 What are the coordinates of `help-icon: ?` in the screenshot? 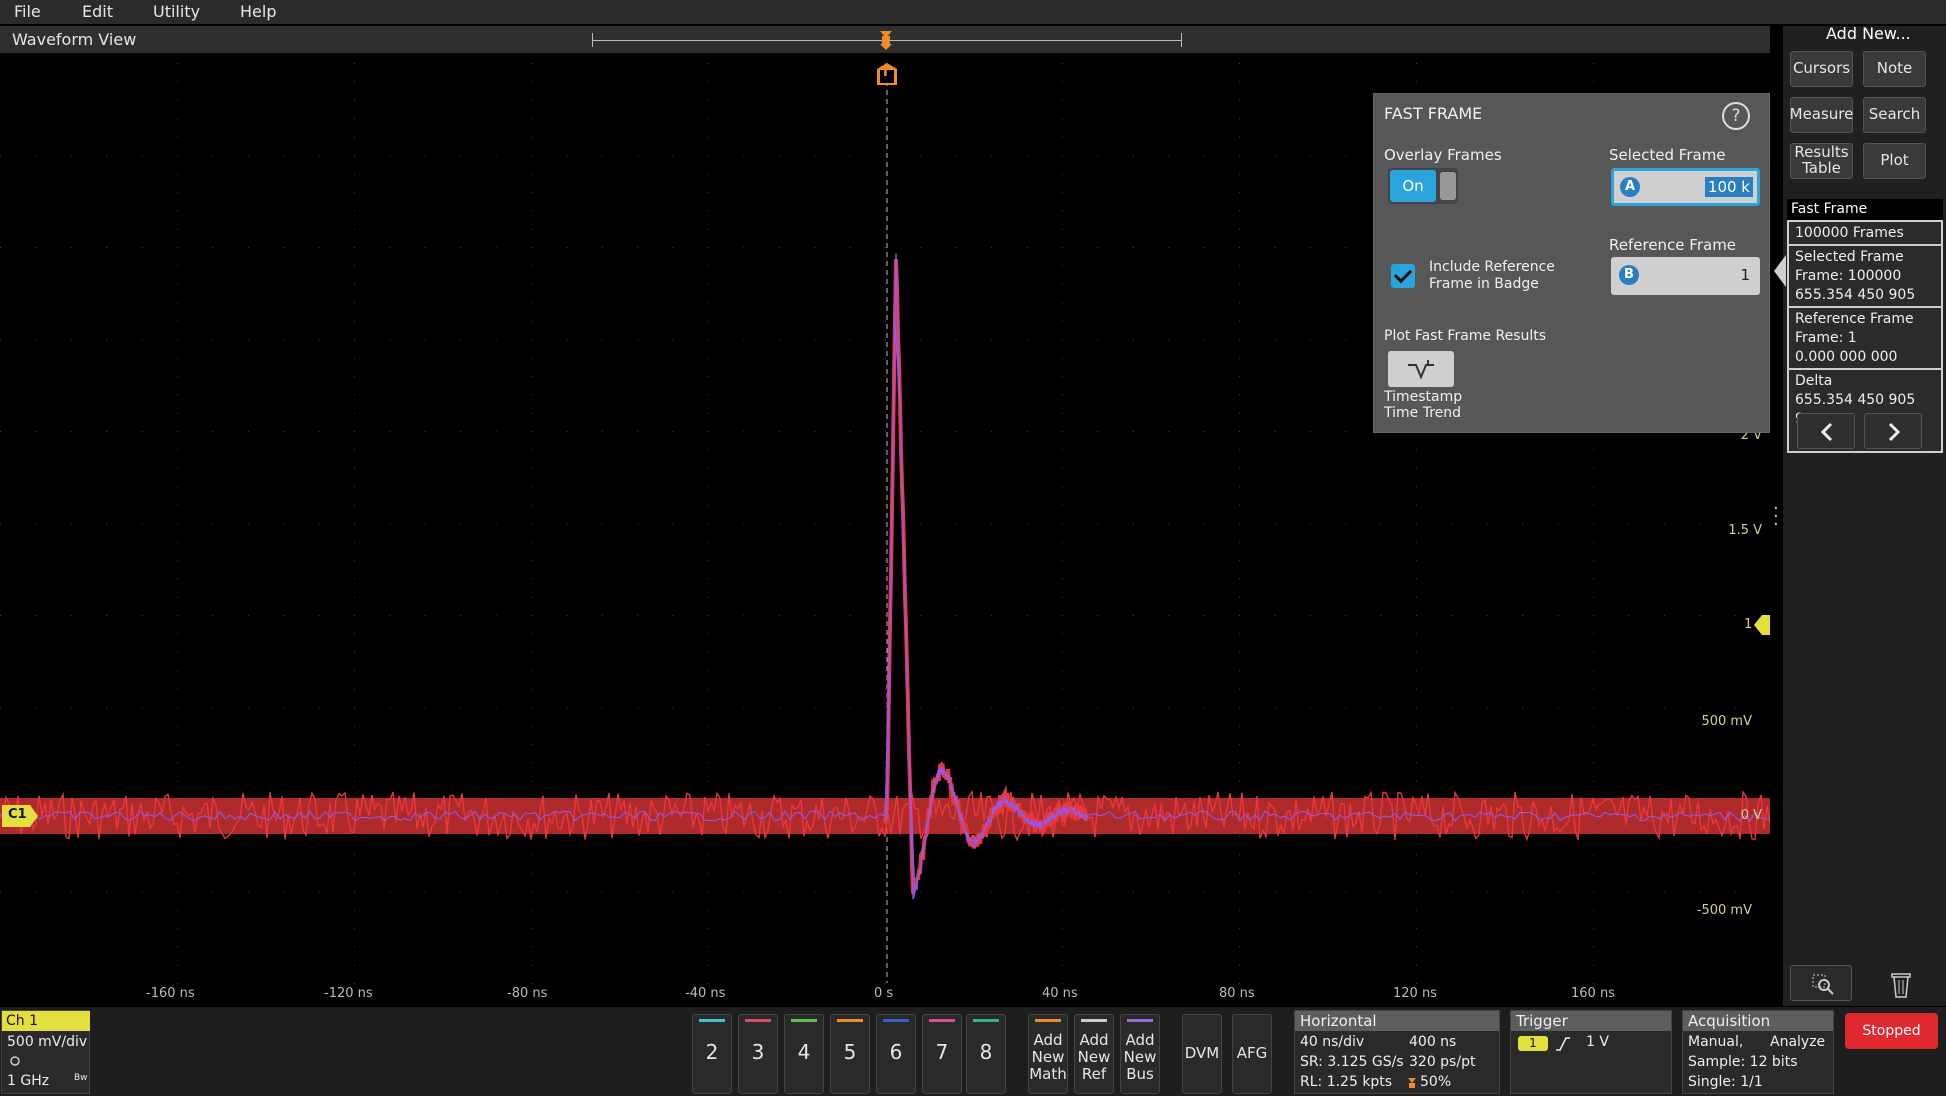 It's located at (1736, 116).